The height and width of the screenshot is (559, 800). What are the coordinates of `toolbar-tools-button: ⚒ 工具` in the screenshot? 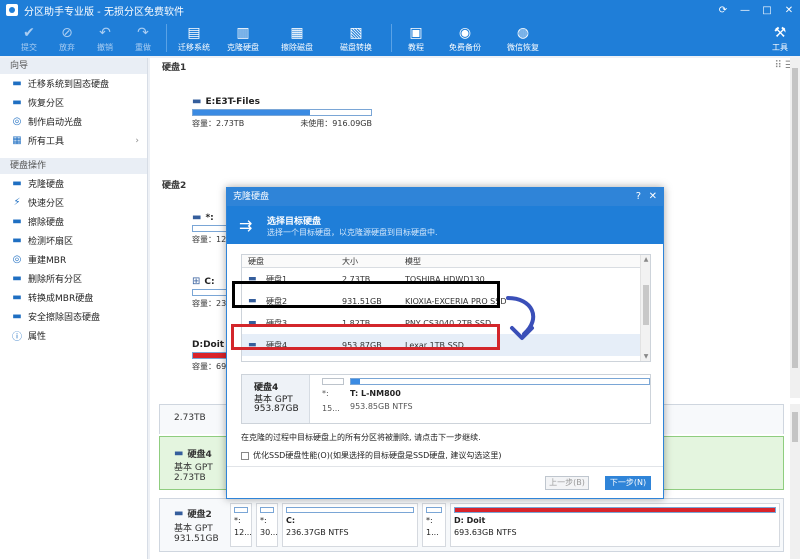 It's located at (780, 38).